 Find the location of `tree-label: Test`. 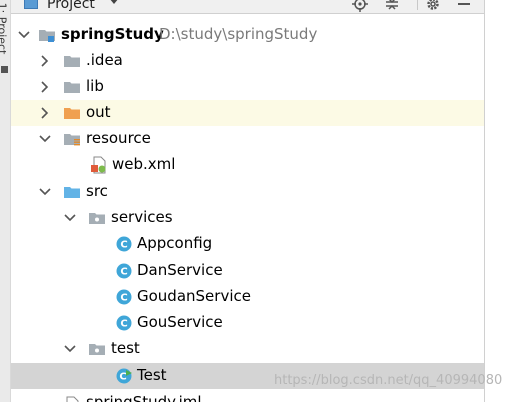

tree-label: Test is located at coordinates (152, 375).